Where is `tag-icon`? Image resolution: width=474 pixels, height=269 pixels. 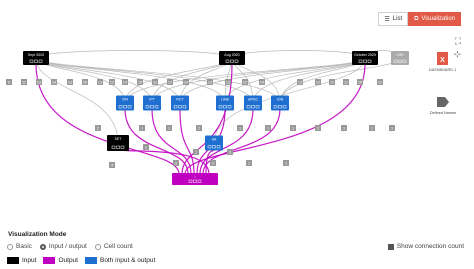 tag-icon is located at coordinates (443, 102).